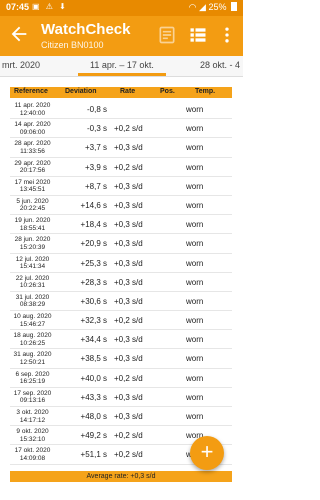 The height and width of the screenshot is (500, 320). I want to click on table-row: 22 jul. 2020 10:26:31 +28,3 s +0,3 s/d worn, so click(121, 282).